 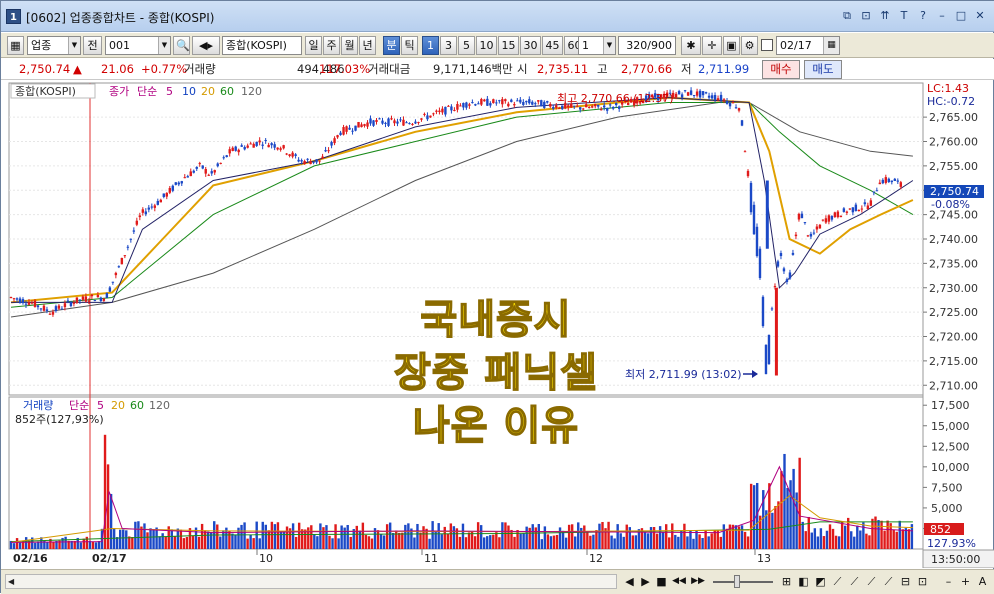 I want to click on date-checkbox, so click(x=767, y=45).